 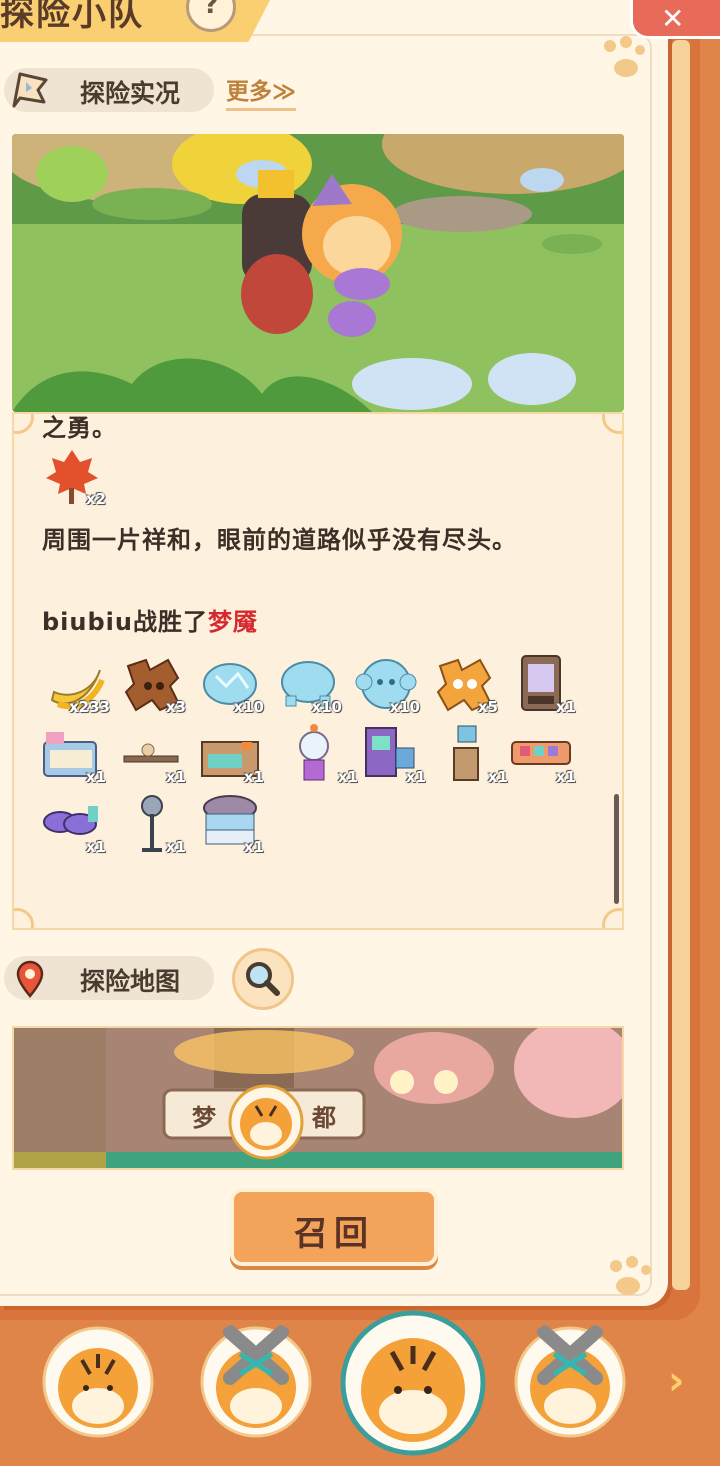 I want to click on vending-machine-icon: x1, so click(x=543, y=684).